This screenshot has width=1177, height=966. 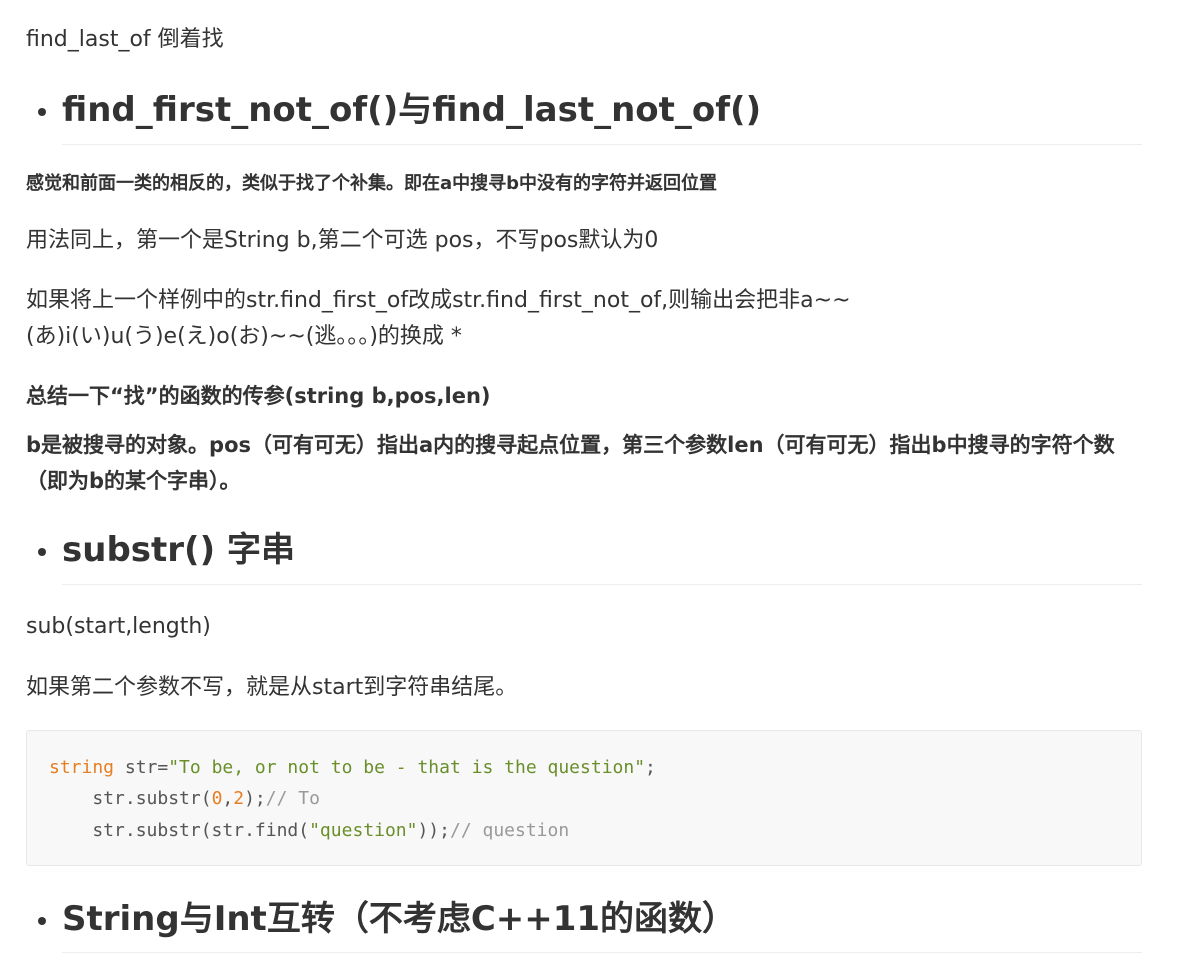 I want to click on substr-signature: sub(start,length), so click(x=118, y=626).